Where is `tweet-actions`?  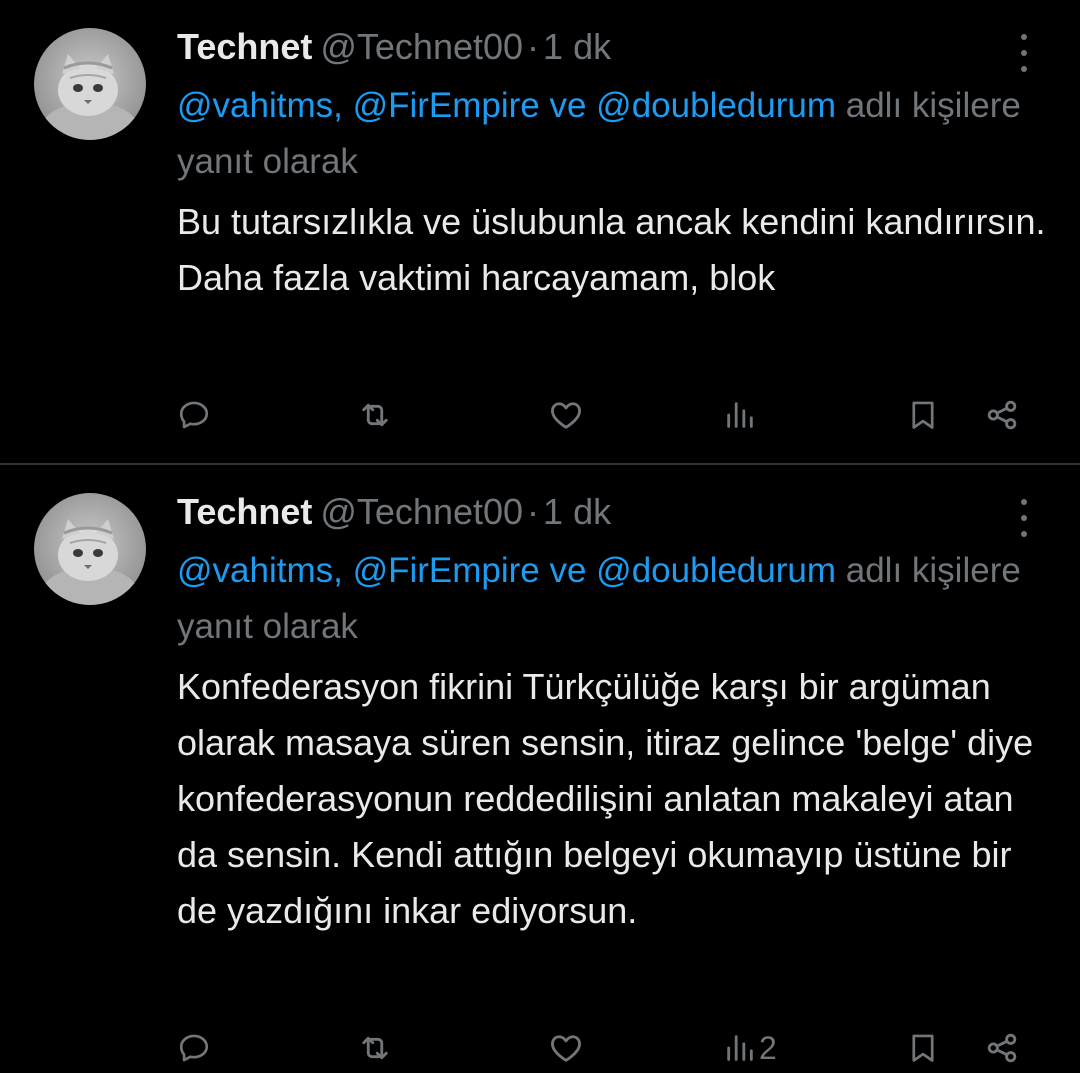 tweet-actions is located at coordinates (607, 415).